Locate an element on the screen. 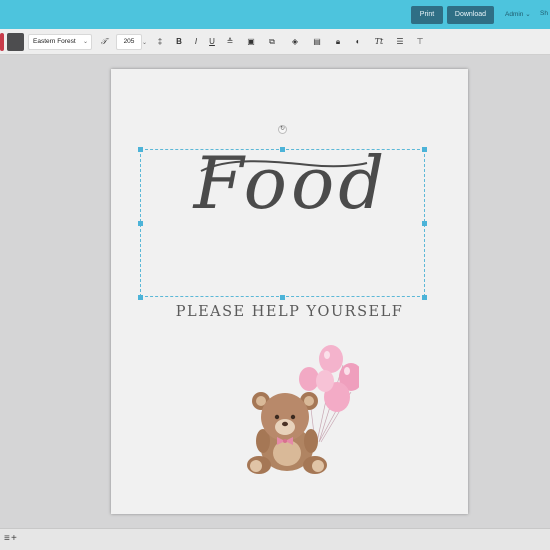  italic-icon: I is located at coordinates (196, 42).